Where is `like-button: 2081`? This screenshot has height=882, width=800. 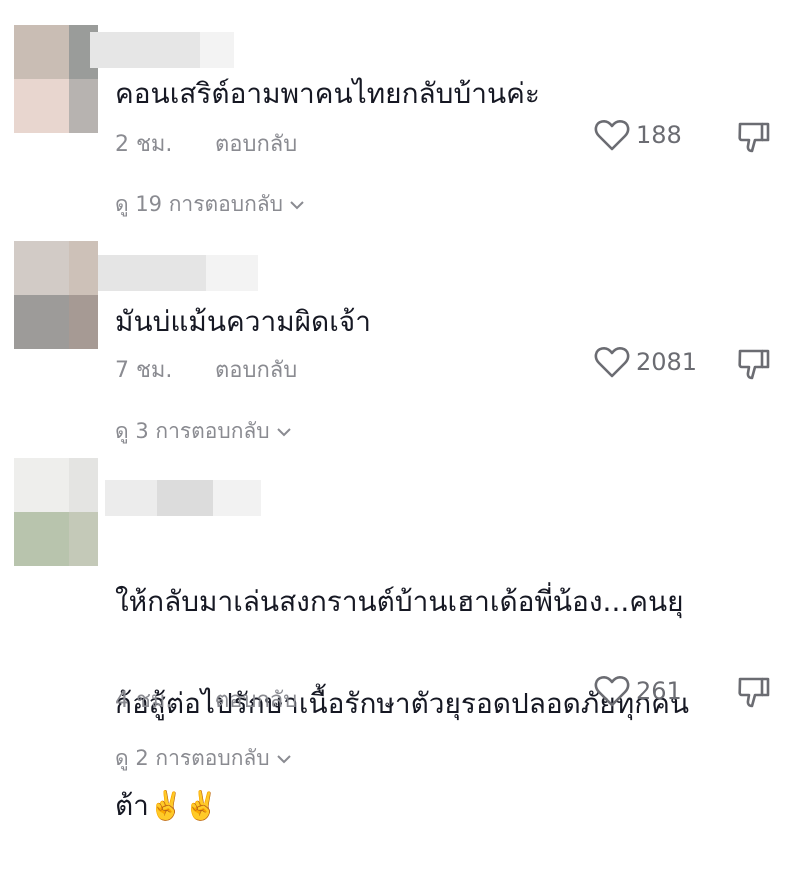
like-button: 2081 is located at coordinates (645, 362).